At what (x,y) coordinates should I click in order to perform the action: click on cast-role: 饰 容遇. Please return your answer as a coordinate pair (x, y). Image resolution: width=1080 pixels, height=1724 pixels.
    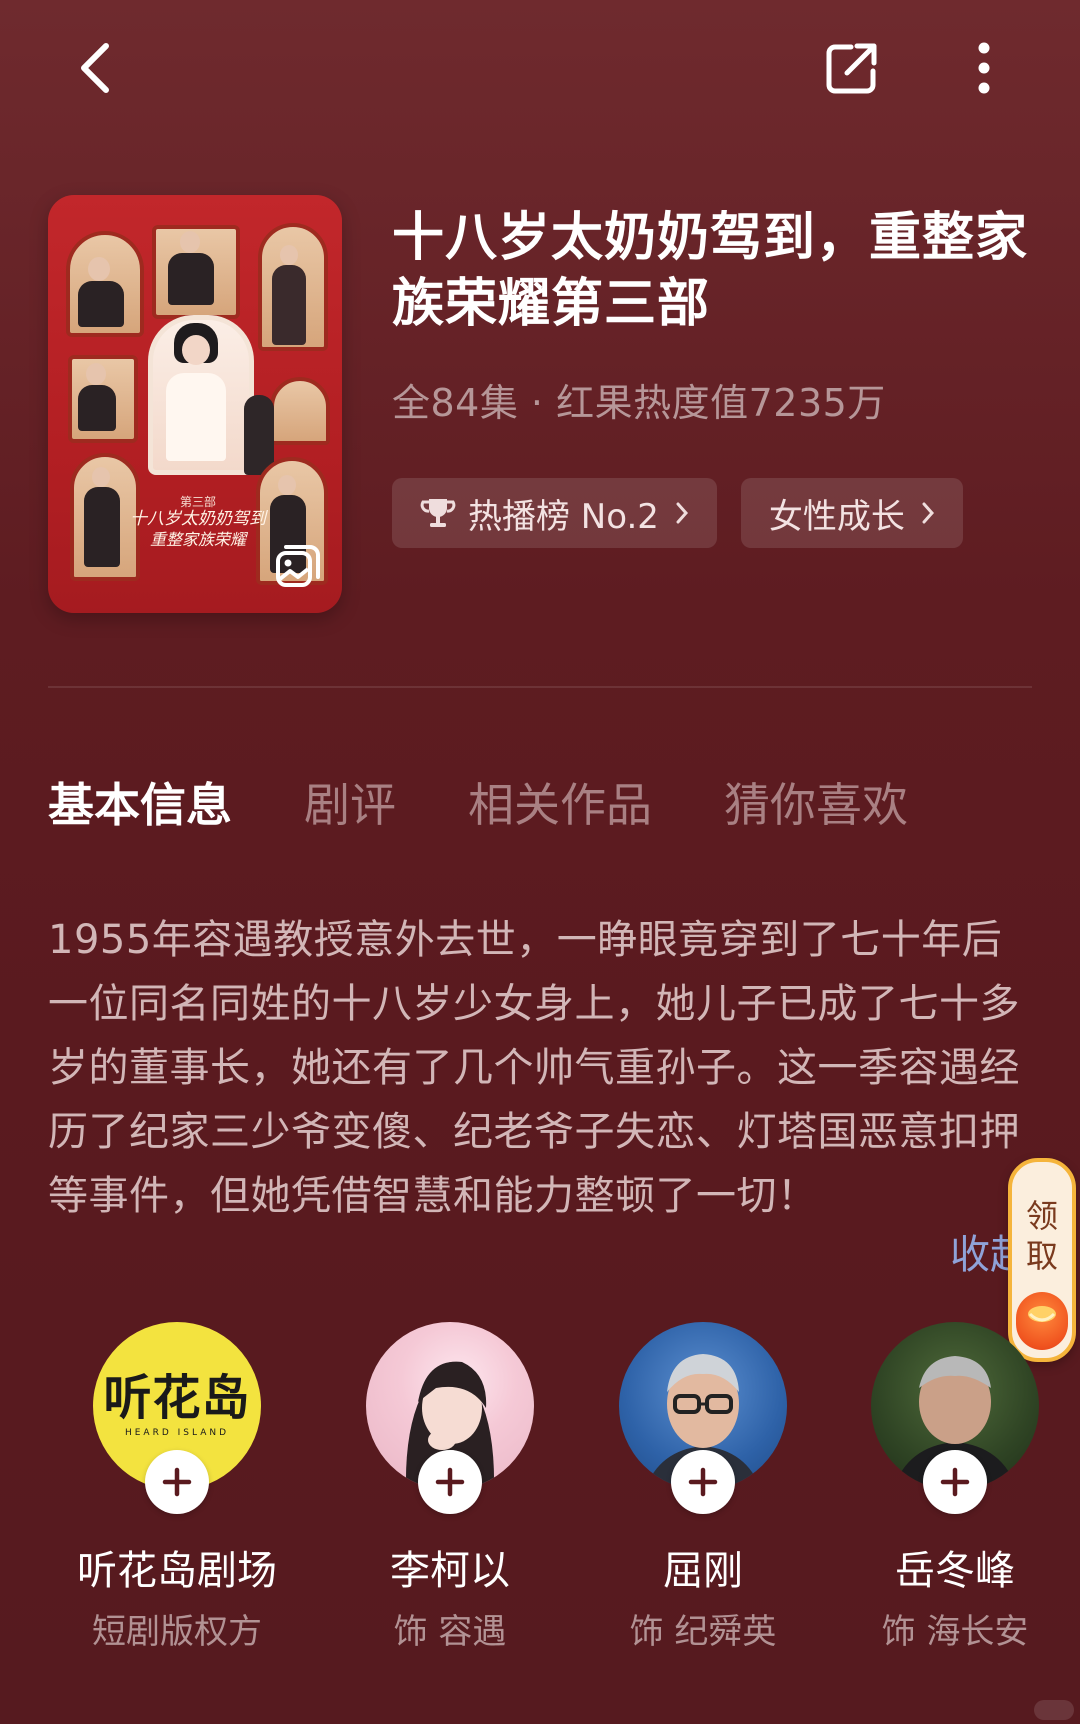
    Looking at the image, I should click on (450, 1632).